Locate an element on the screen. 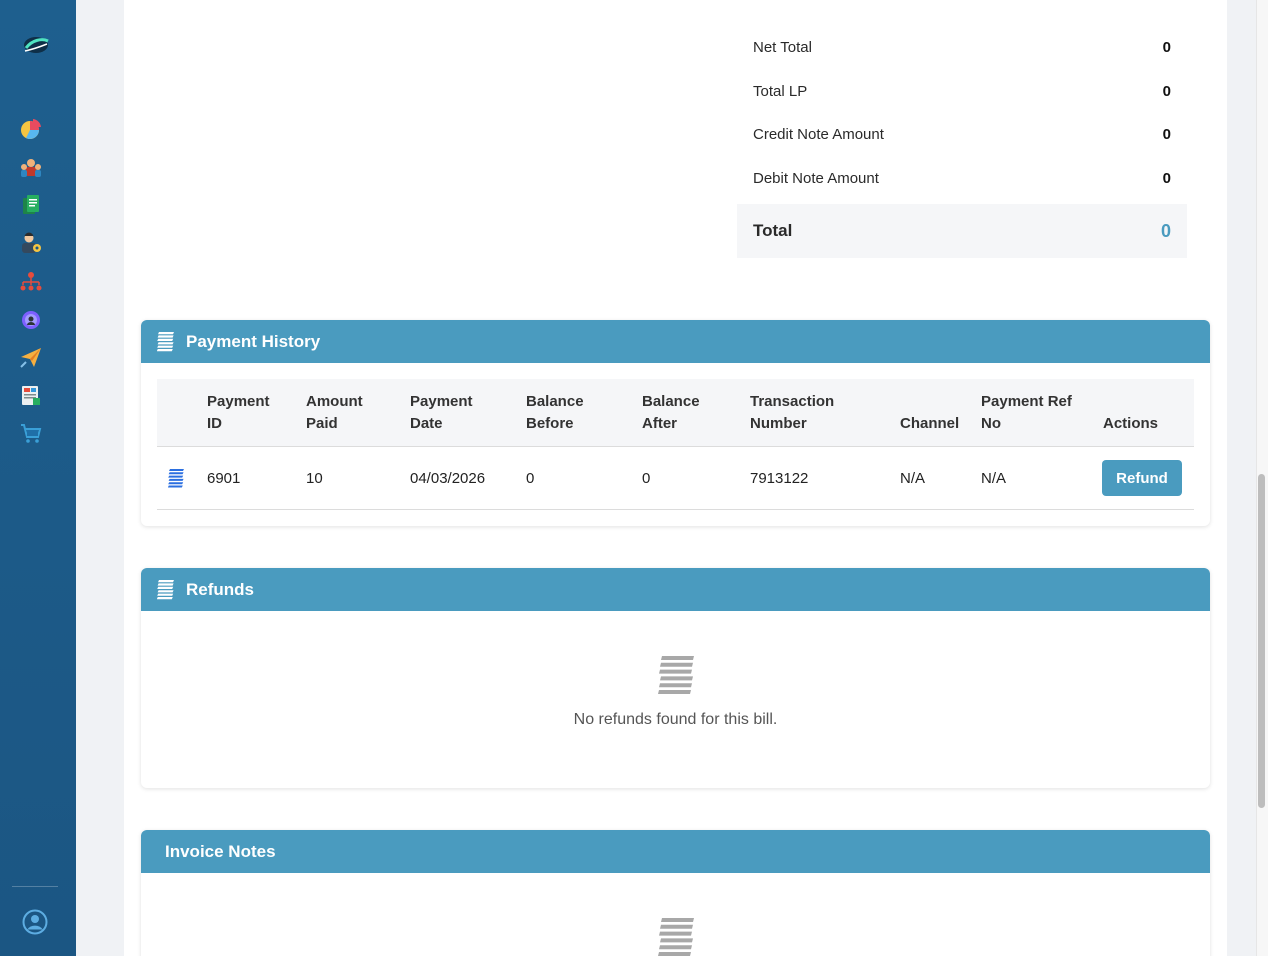 The image size is (1268, 956). payment-history-title: Payment History is located at coordinates (253, 341).